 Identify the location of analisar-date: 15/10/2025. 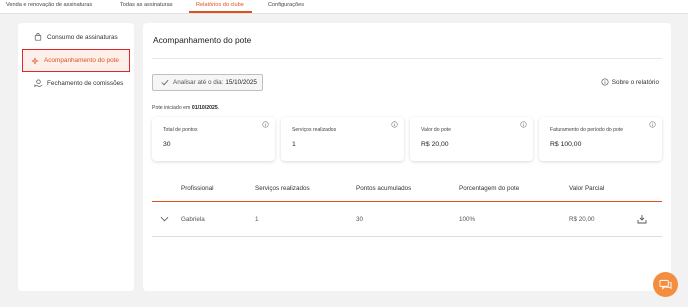
(241, 82).